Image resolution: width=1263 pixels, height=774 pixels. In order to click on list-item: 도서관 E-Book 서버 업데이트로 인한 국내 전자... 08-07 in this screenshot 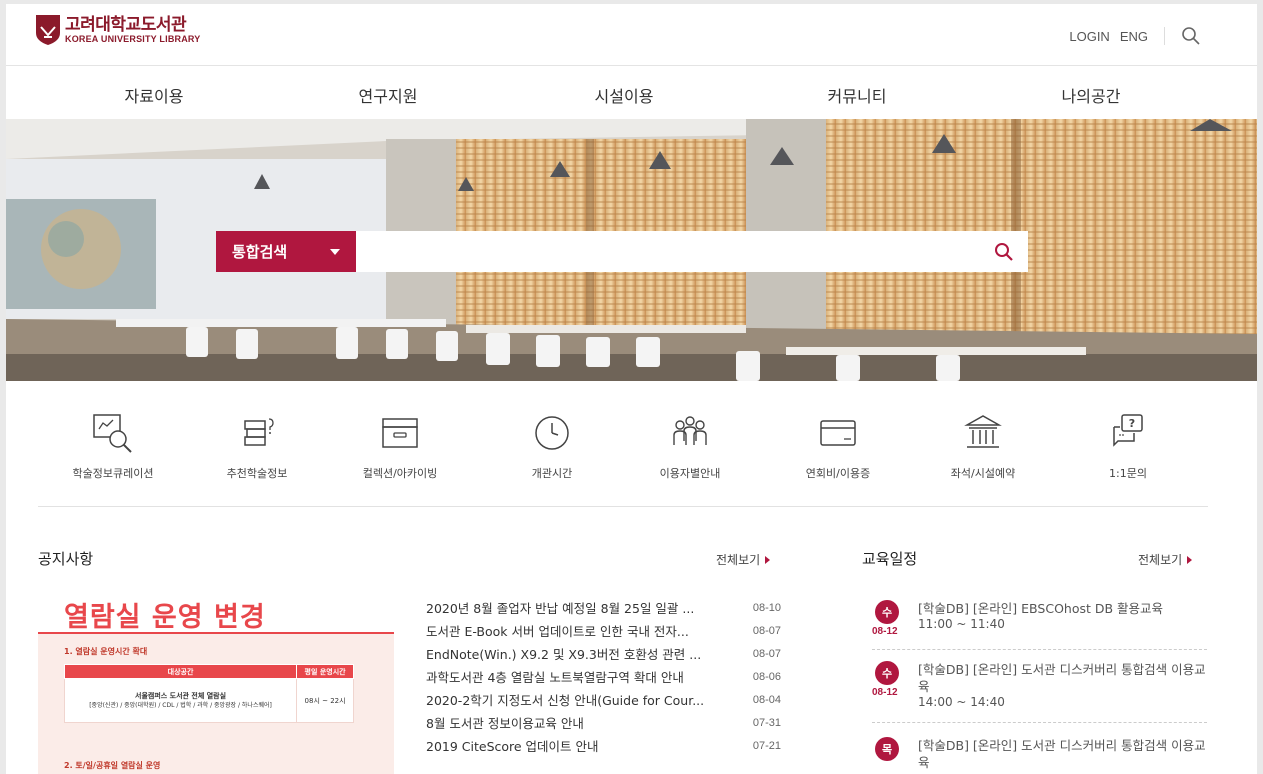, I will do `click(603, 630)`.